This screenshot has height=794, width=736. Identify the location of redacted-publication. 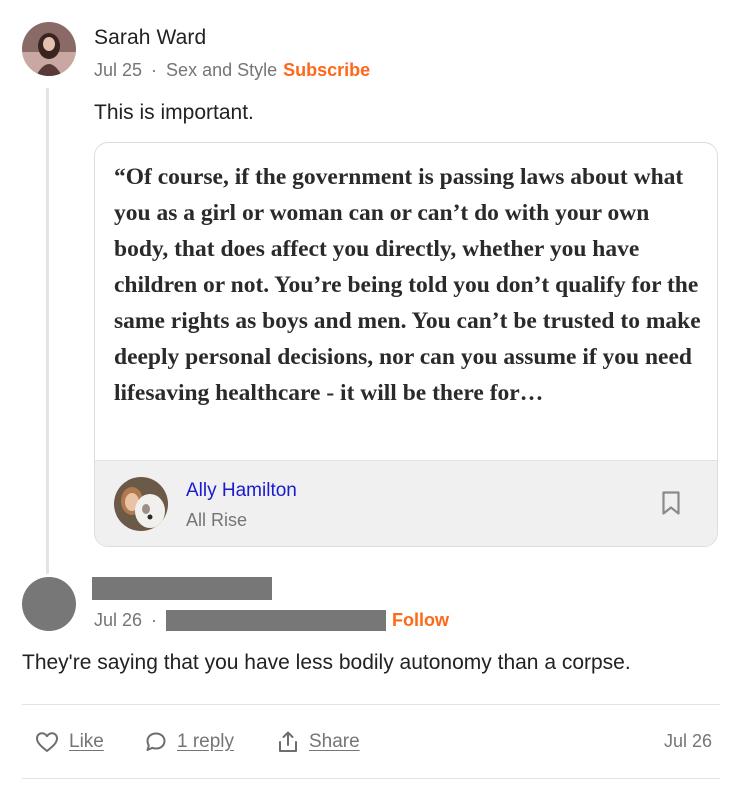
(276, 620).